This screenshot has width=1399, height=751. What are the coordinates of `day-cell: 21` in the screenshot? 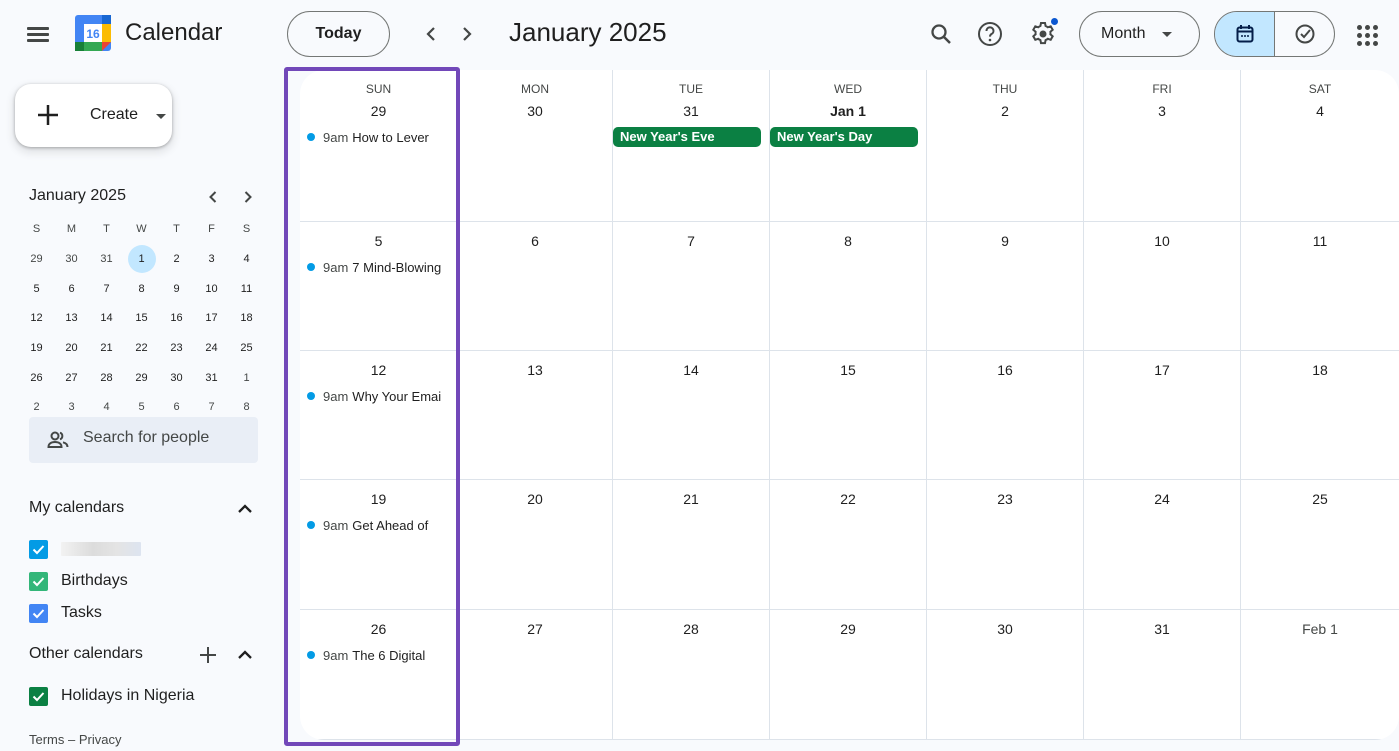 It's located at (691, 545).